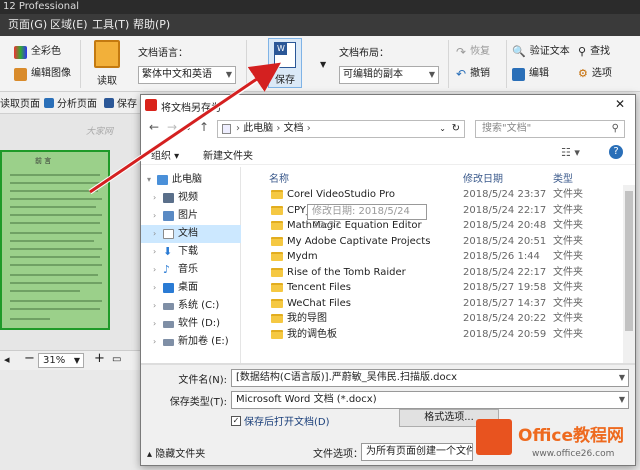  I want to click on site-watermark-logo: Office教程网 www.office26.com, so click(556, 441).